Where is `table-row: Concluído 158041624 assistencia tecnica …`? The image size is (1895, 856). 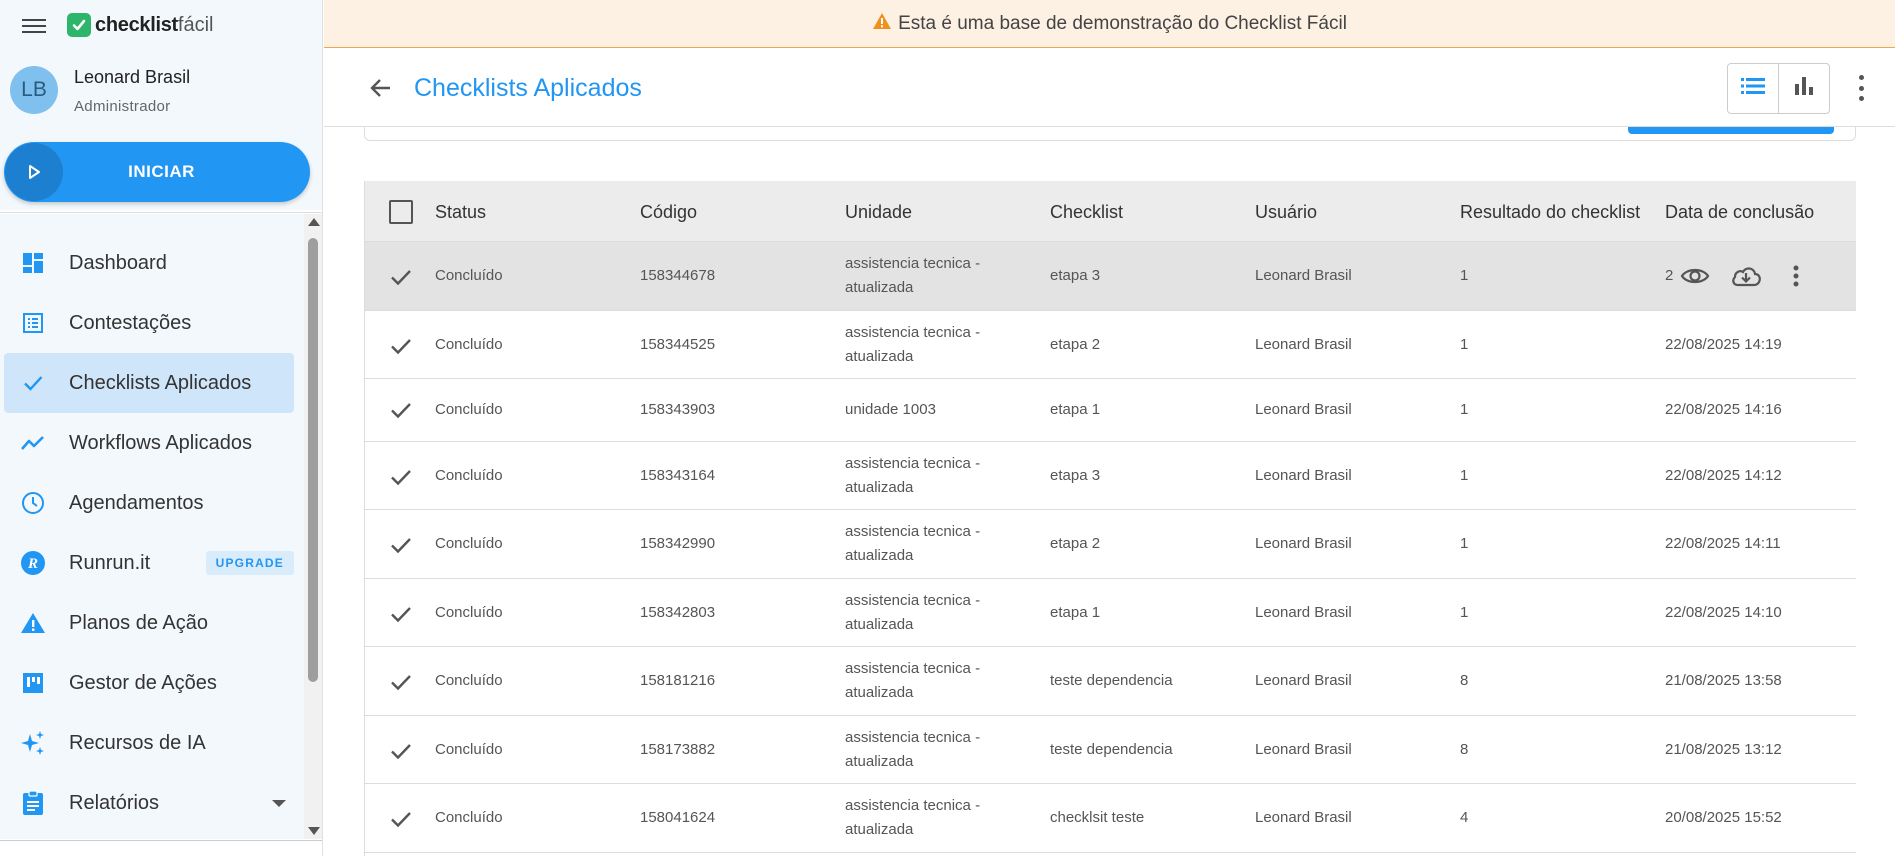
table-row: Concluído 158041624 assistencia tecnica … is located at coordinates (1110, 818).